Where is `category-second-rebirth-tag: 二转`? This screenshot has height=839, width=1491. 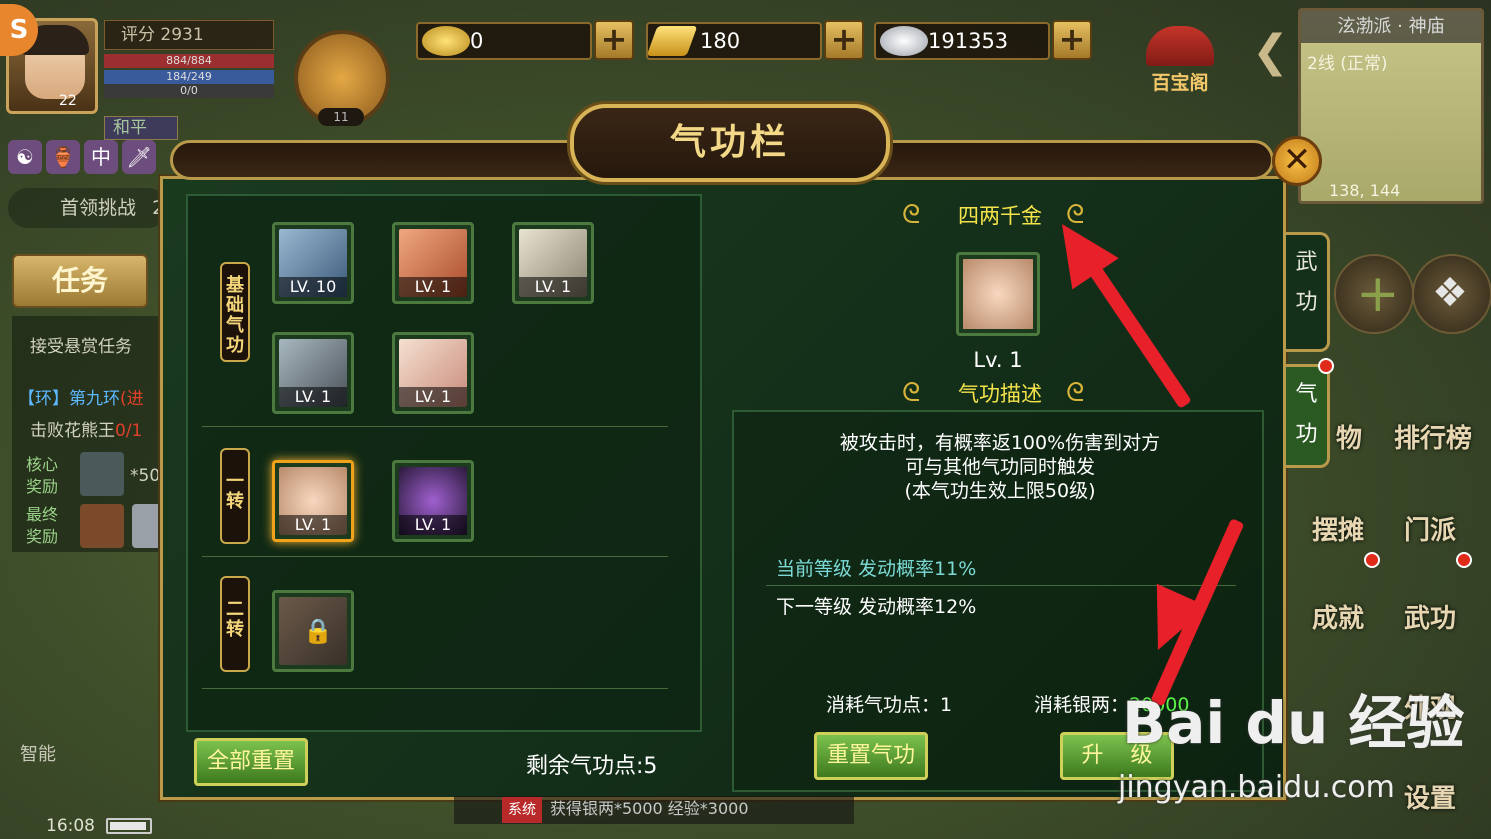 category-second-rebirth-tag: 二转 is located at coordinates (235, 624).